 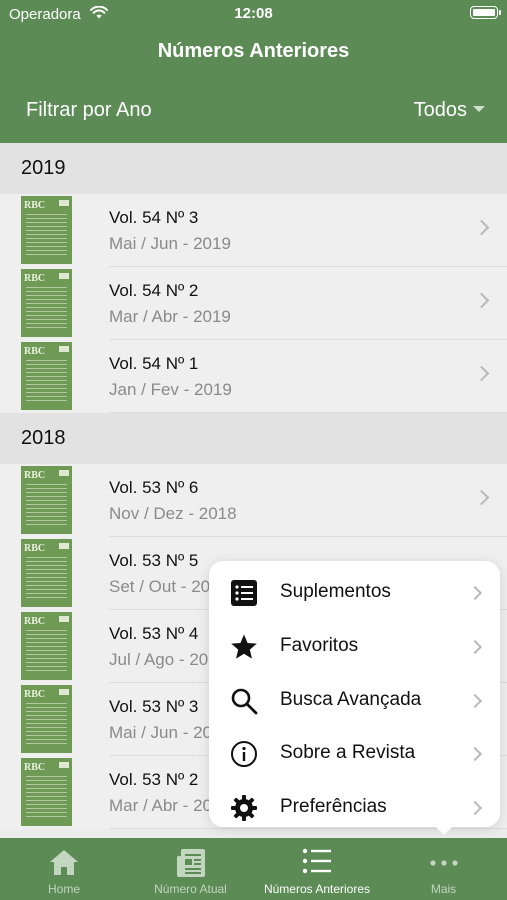 What do you see at coordinates (253, 438) in the screenshot?
I see `section-header-year: 2018` at bounding box center [253, 438].